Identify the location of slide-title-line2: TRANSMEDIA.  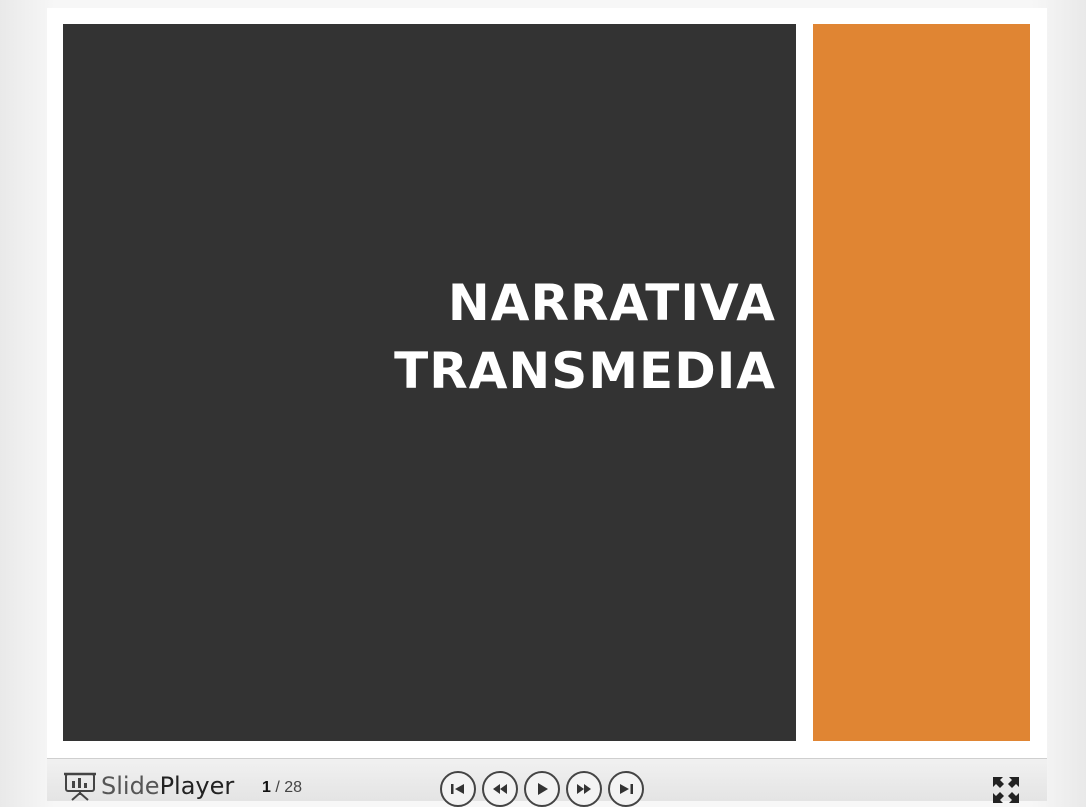
(585, 371).